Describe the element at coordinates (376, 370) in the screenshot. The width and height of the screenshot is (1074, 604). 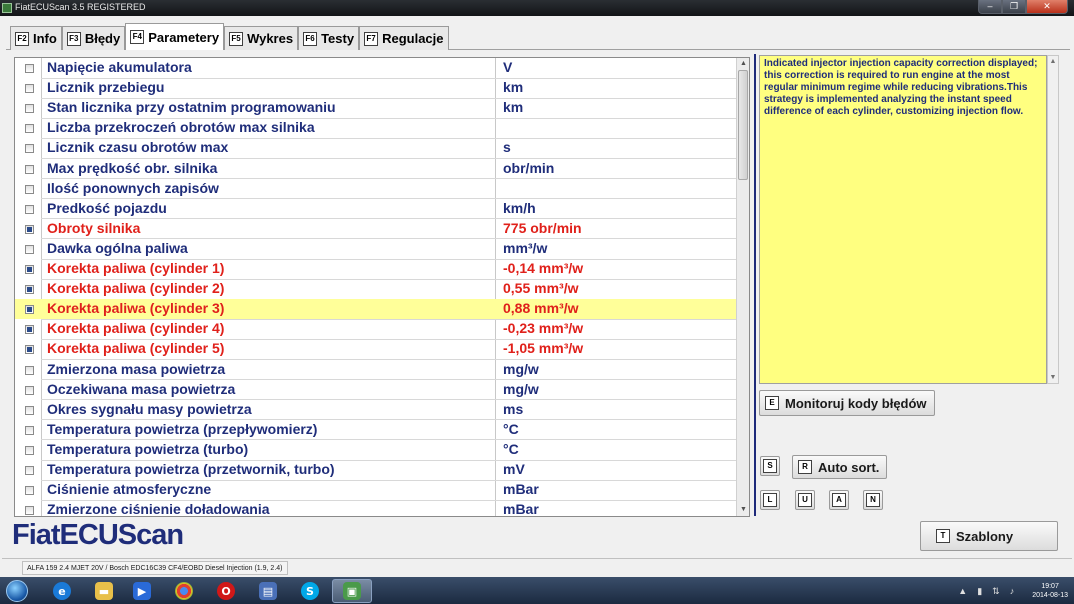
I see `parameter-row: Zmierzona masa powietrza mg/w` at that location.